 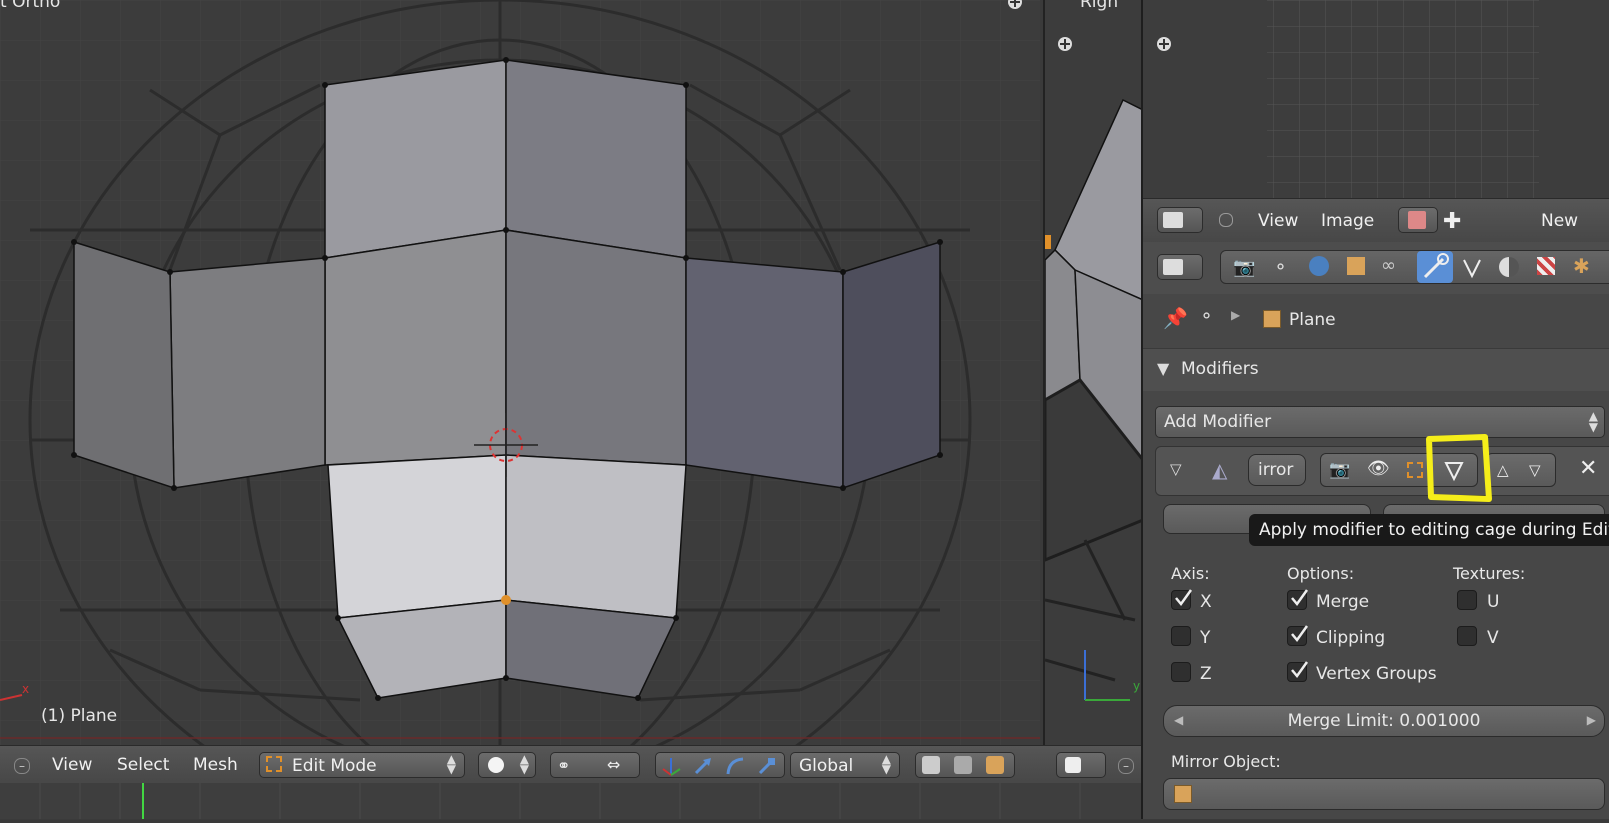 I want to click on pin-icon: 📌, so click(x=1175, y=318).